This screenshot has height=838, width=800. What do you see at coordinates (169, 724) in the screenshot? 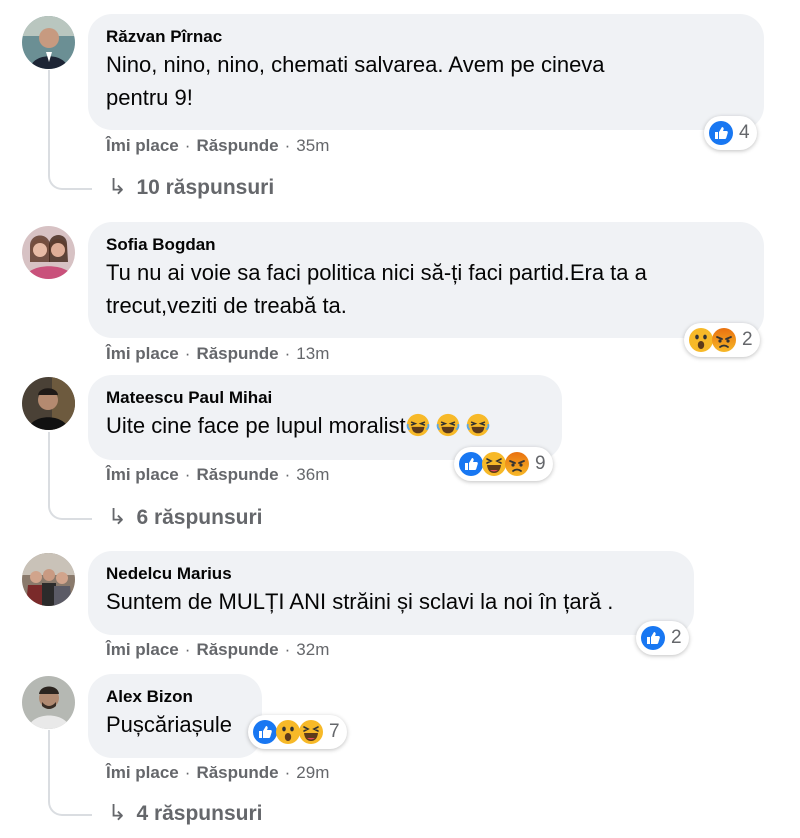
I see `comment-text: Pușcăriașule` at bounding box center [169, 724].